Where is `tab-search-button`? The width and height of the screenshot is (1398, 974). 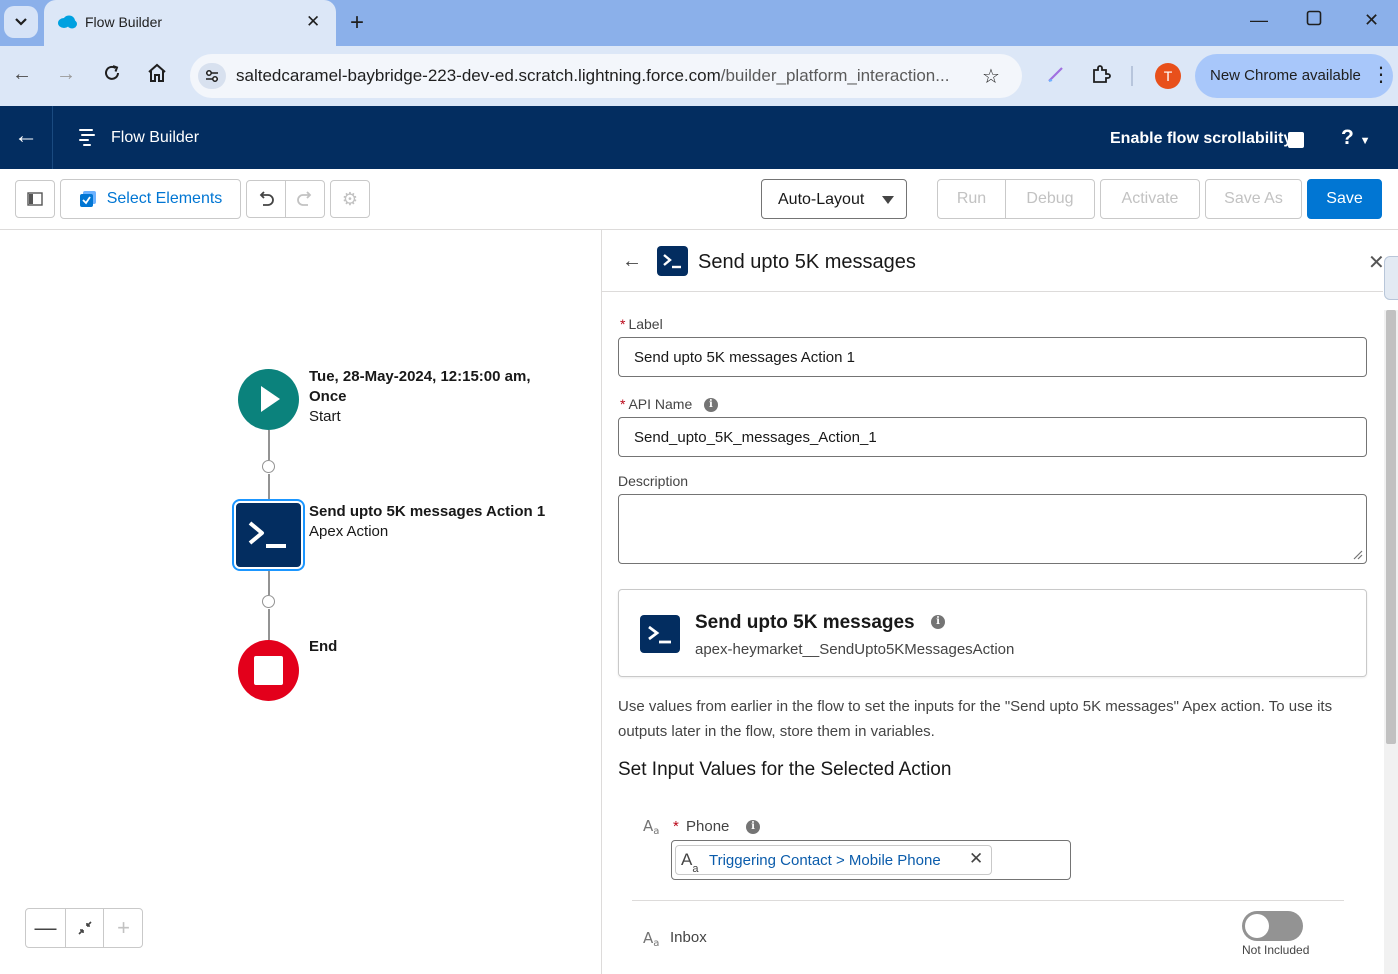 tab-search-button is located at coordinates (21, 22).